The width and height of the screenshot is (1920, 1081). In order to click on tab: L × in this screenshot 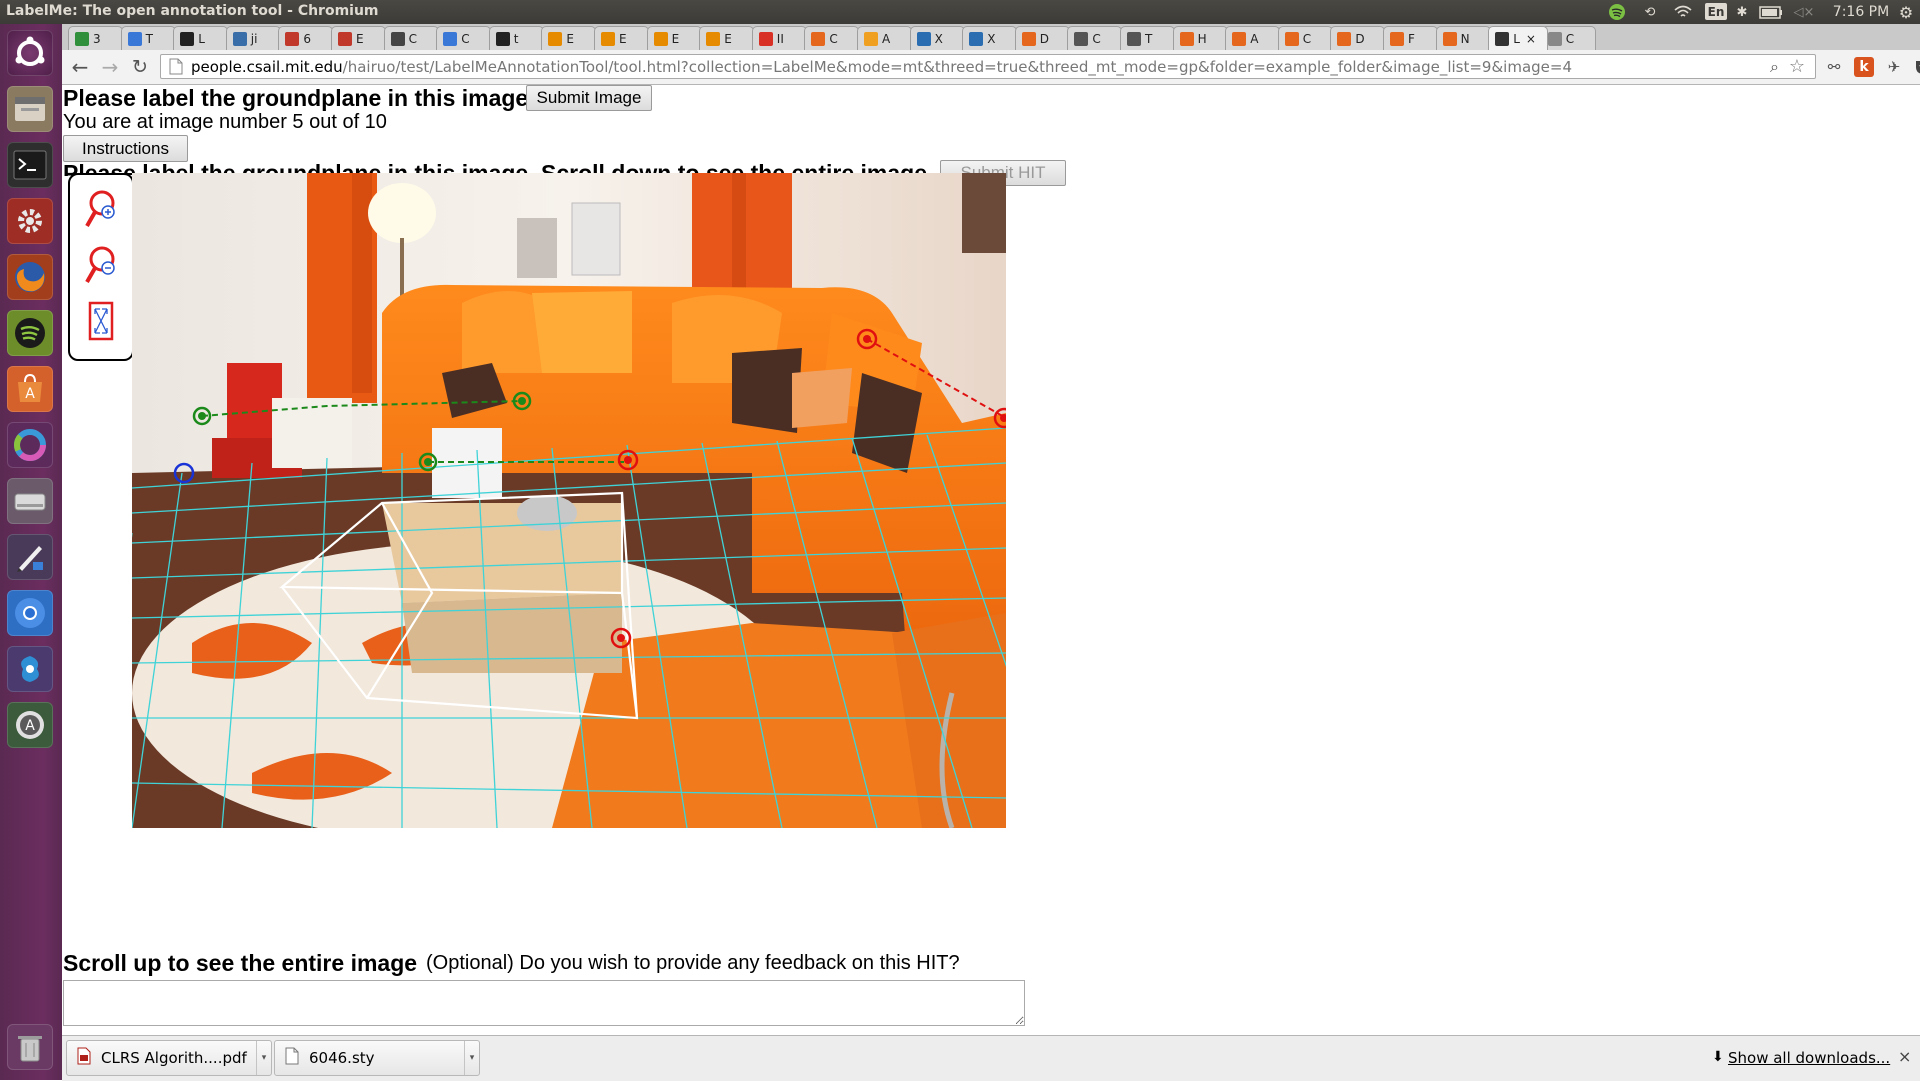, I will do `click(1518, 38)`.